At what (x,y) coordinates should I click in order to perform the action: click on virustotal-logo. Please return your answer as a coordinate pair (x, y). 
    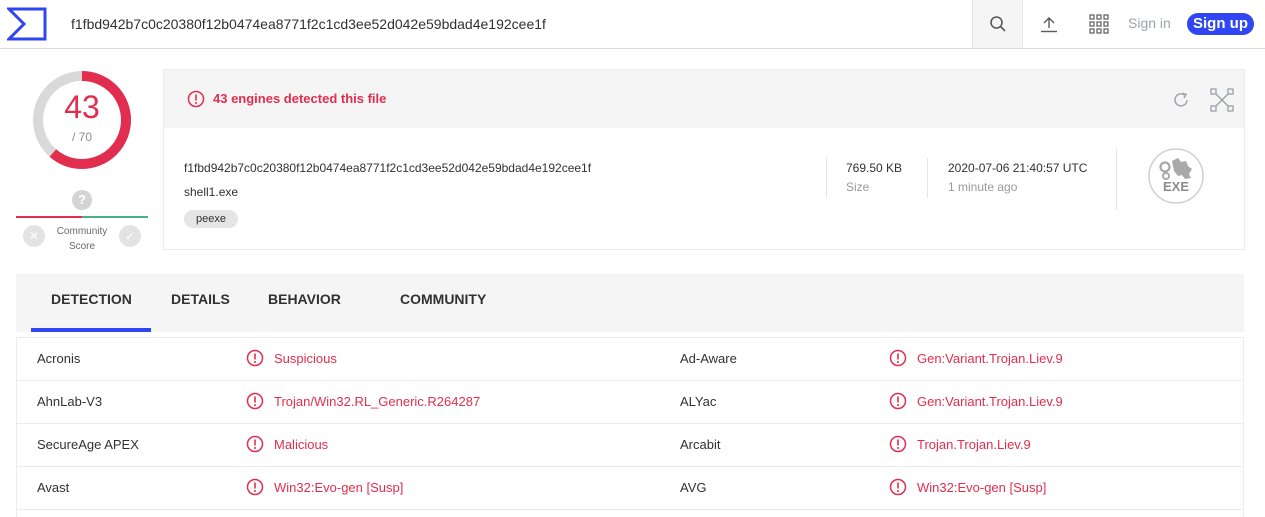
    Looking at the image, I should click on (27, 24).